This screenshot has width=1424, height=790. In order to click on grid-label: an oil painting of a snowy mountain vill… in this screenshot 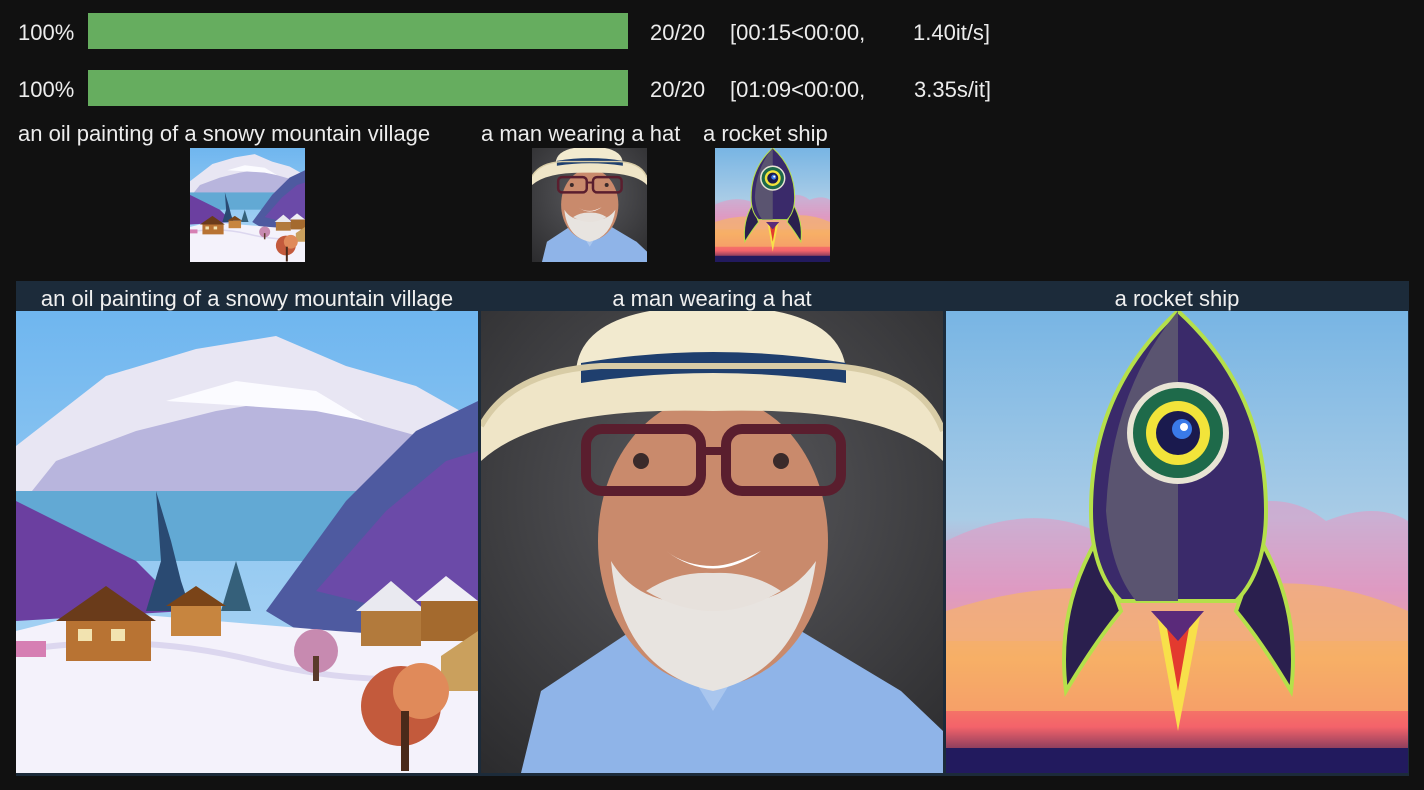, I will do `click(247, 298)`.